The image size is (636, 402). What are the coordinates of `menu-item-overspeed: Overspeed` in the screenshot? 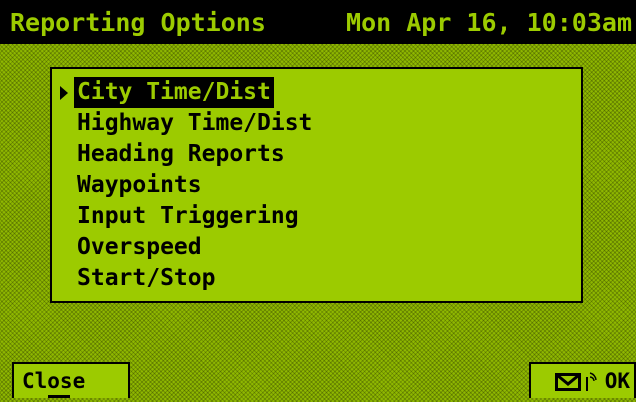 It's located at (187, 247).